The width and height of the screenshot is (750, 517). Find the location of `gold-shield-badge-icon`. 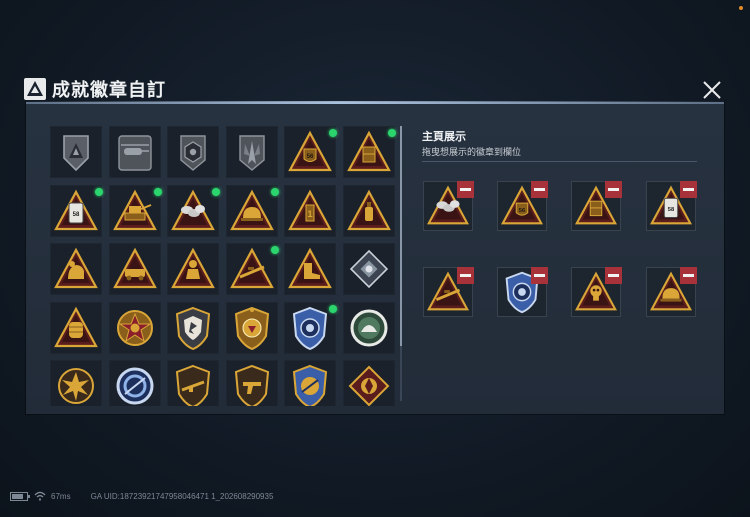

gold-shield-badge-icon is located at coordinates (310, 385).